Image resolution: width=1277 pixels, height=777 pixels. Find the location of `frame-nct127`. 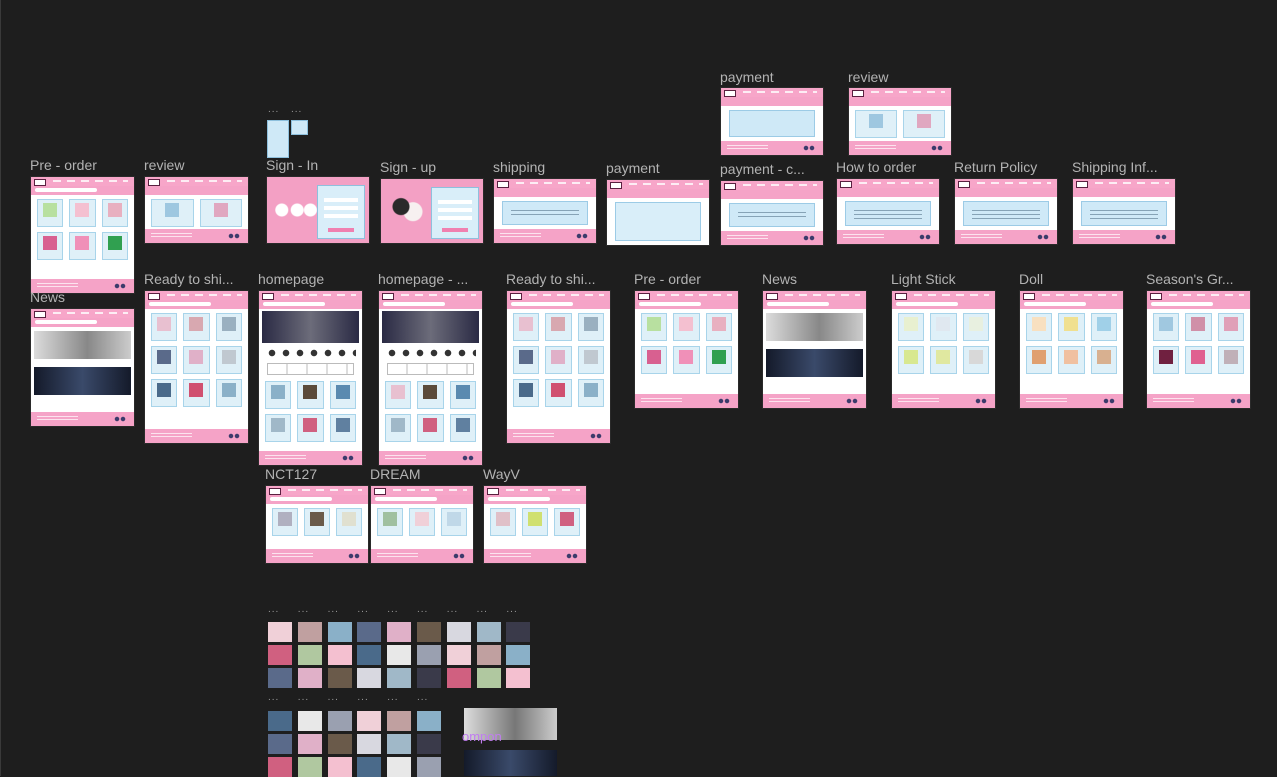

frame-nct127 is located at coordinates (317, 524).